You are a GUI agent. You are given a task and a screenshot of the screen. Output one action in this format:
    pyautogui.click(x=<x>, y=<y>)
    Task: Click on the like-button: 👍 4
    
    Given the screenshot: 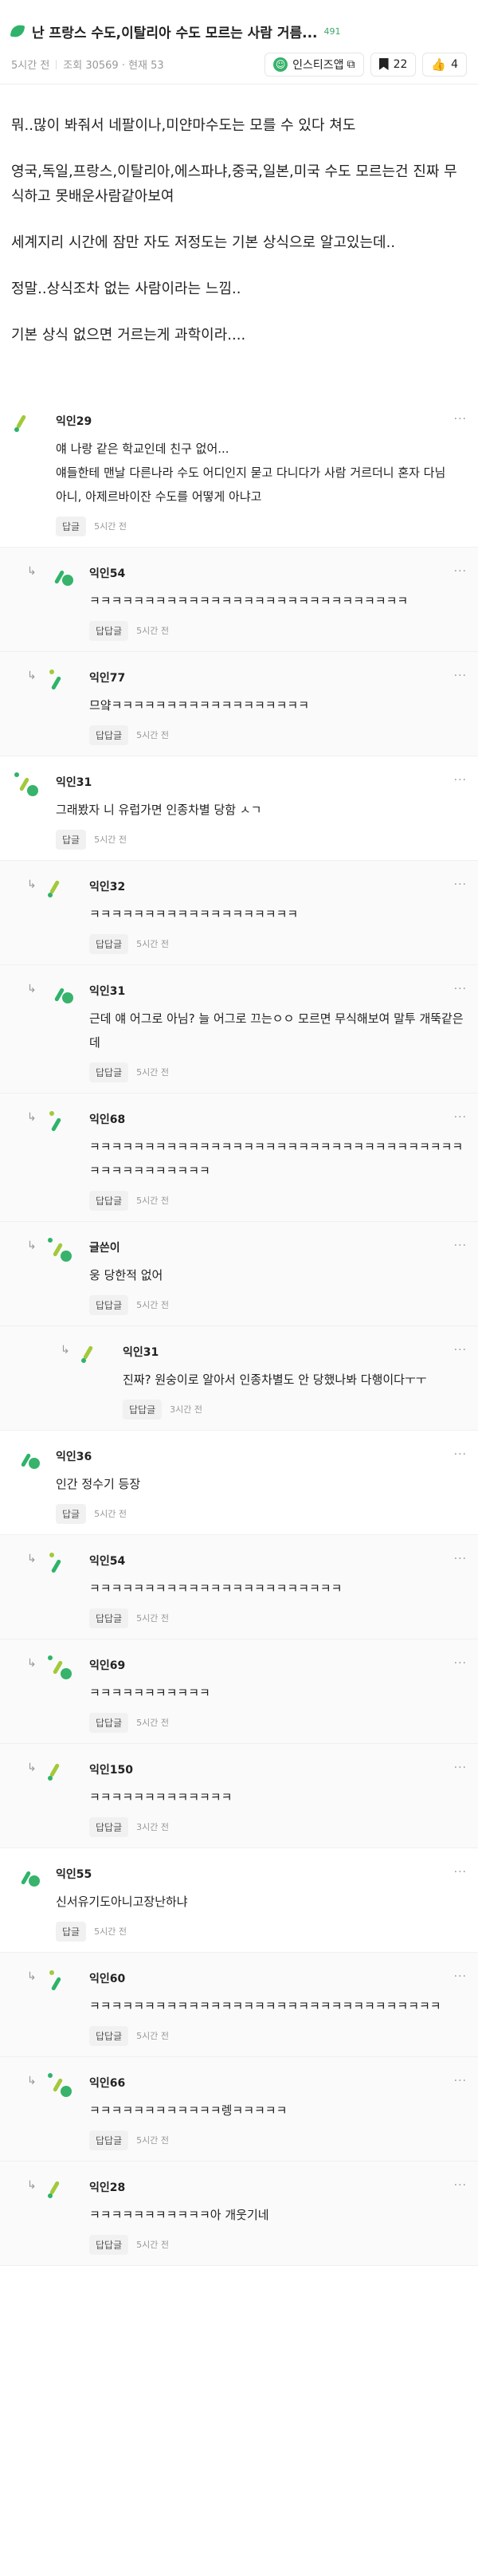 What is the action you would take?
    pyautogui.click(x=444, y=64)
    